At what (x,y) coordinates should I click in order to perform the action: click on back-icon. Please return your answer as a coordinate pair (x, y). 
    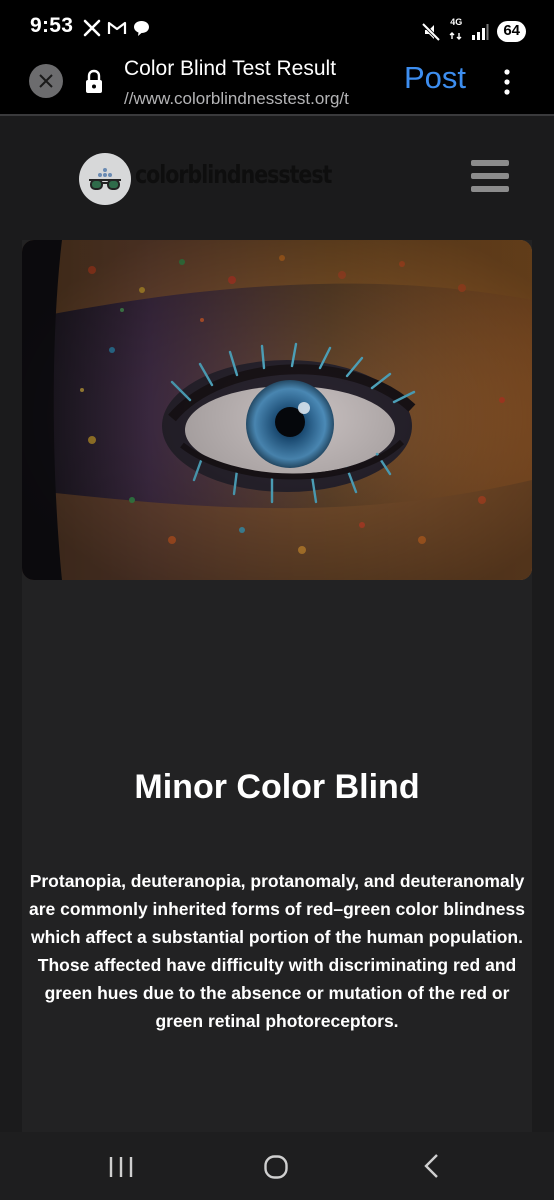
    Looking at the image, I should click on (432, 1166).